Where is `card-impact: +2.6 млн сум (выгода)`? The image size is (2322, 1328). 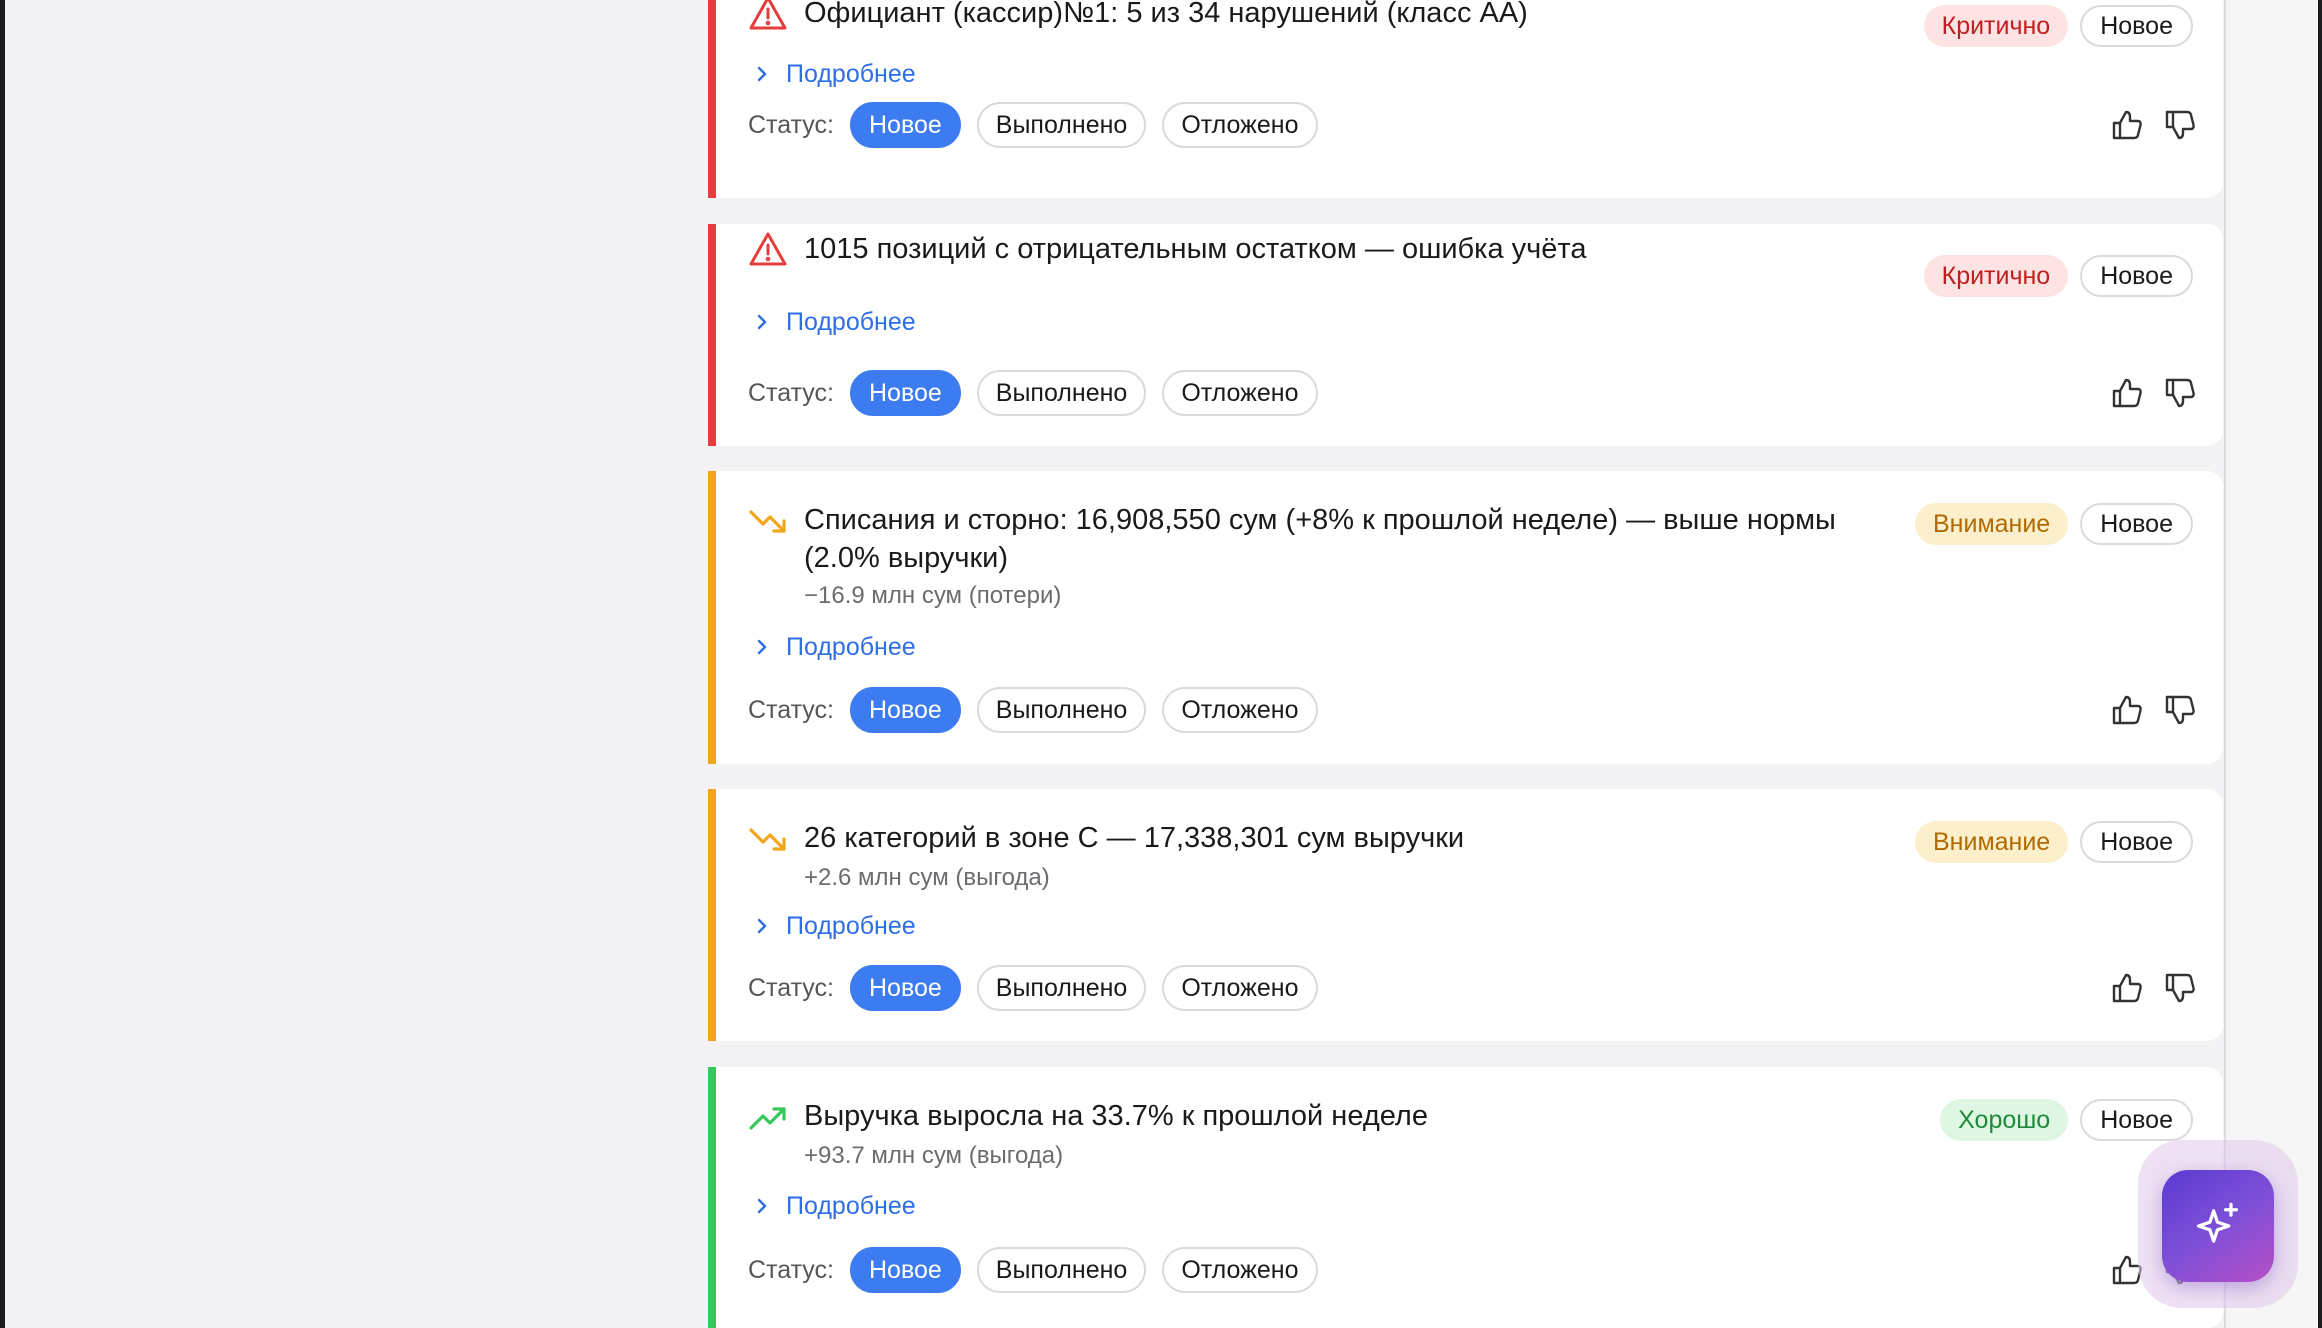 card-impact: +2.6 млн сум (выгода) is located at coordinates (927, 877).